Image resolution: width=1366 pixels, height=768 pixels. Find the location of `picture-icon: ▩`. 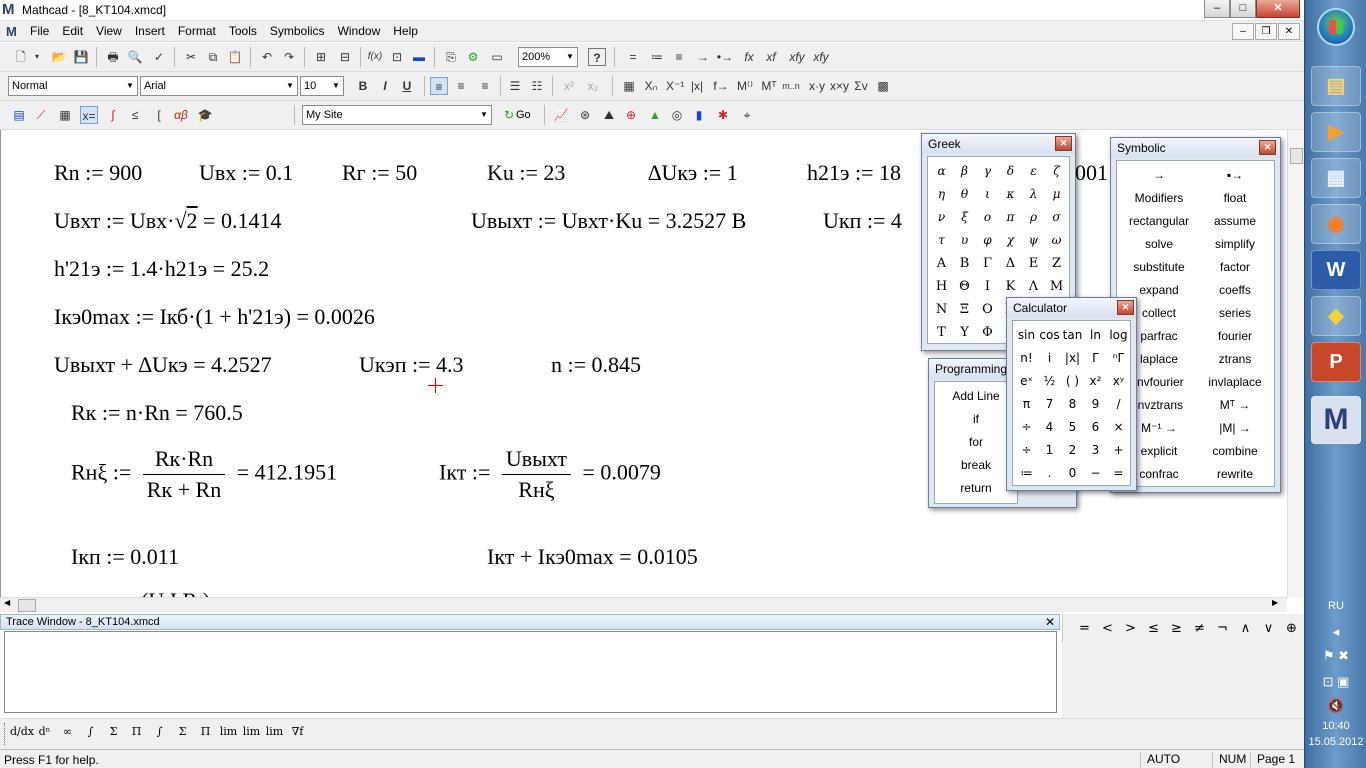

picture-icon: ▩ is located at coordinates (883, 86).